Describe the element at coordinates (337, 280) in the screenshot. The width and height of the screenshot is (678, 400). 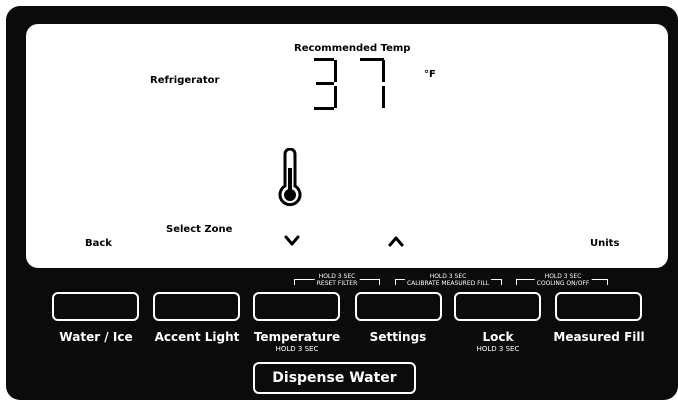
I see `hold-label-reset-filter: HOLD 3 SEC RESET FILTER` at that location.